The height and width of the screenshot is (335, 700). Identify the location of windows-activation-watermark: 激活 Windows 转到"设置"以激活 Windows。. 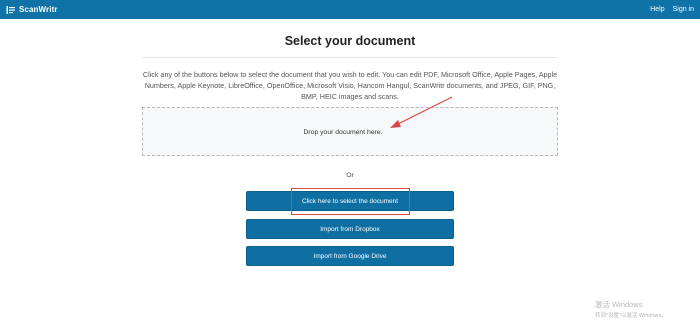
(631, 309).